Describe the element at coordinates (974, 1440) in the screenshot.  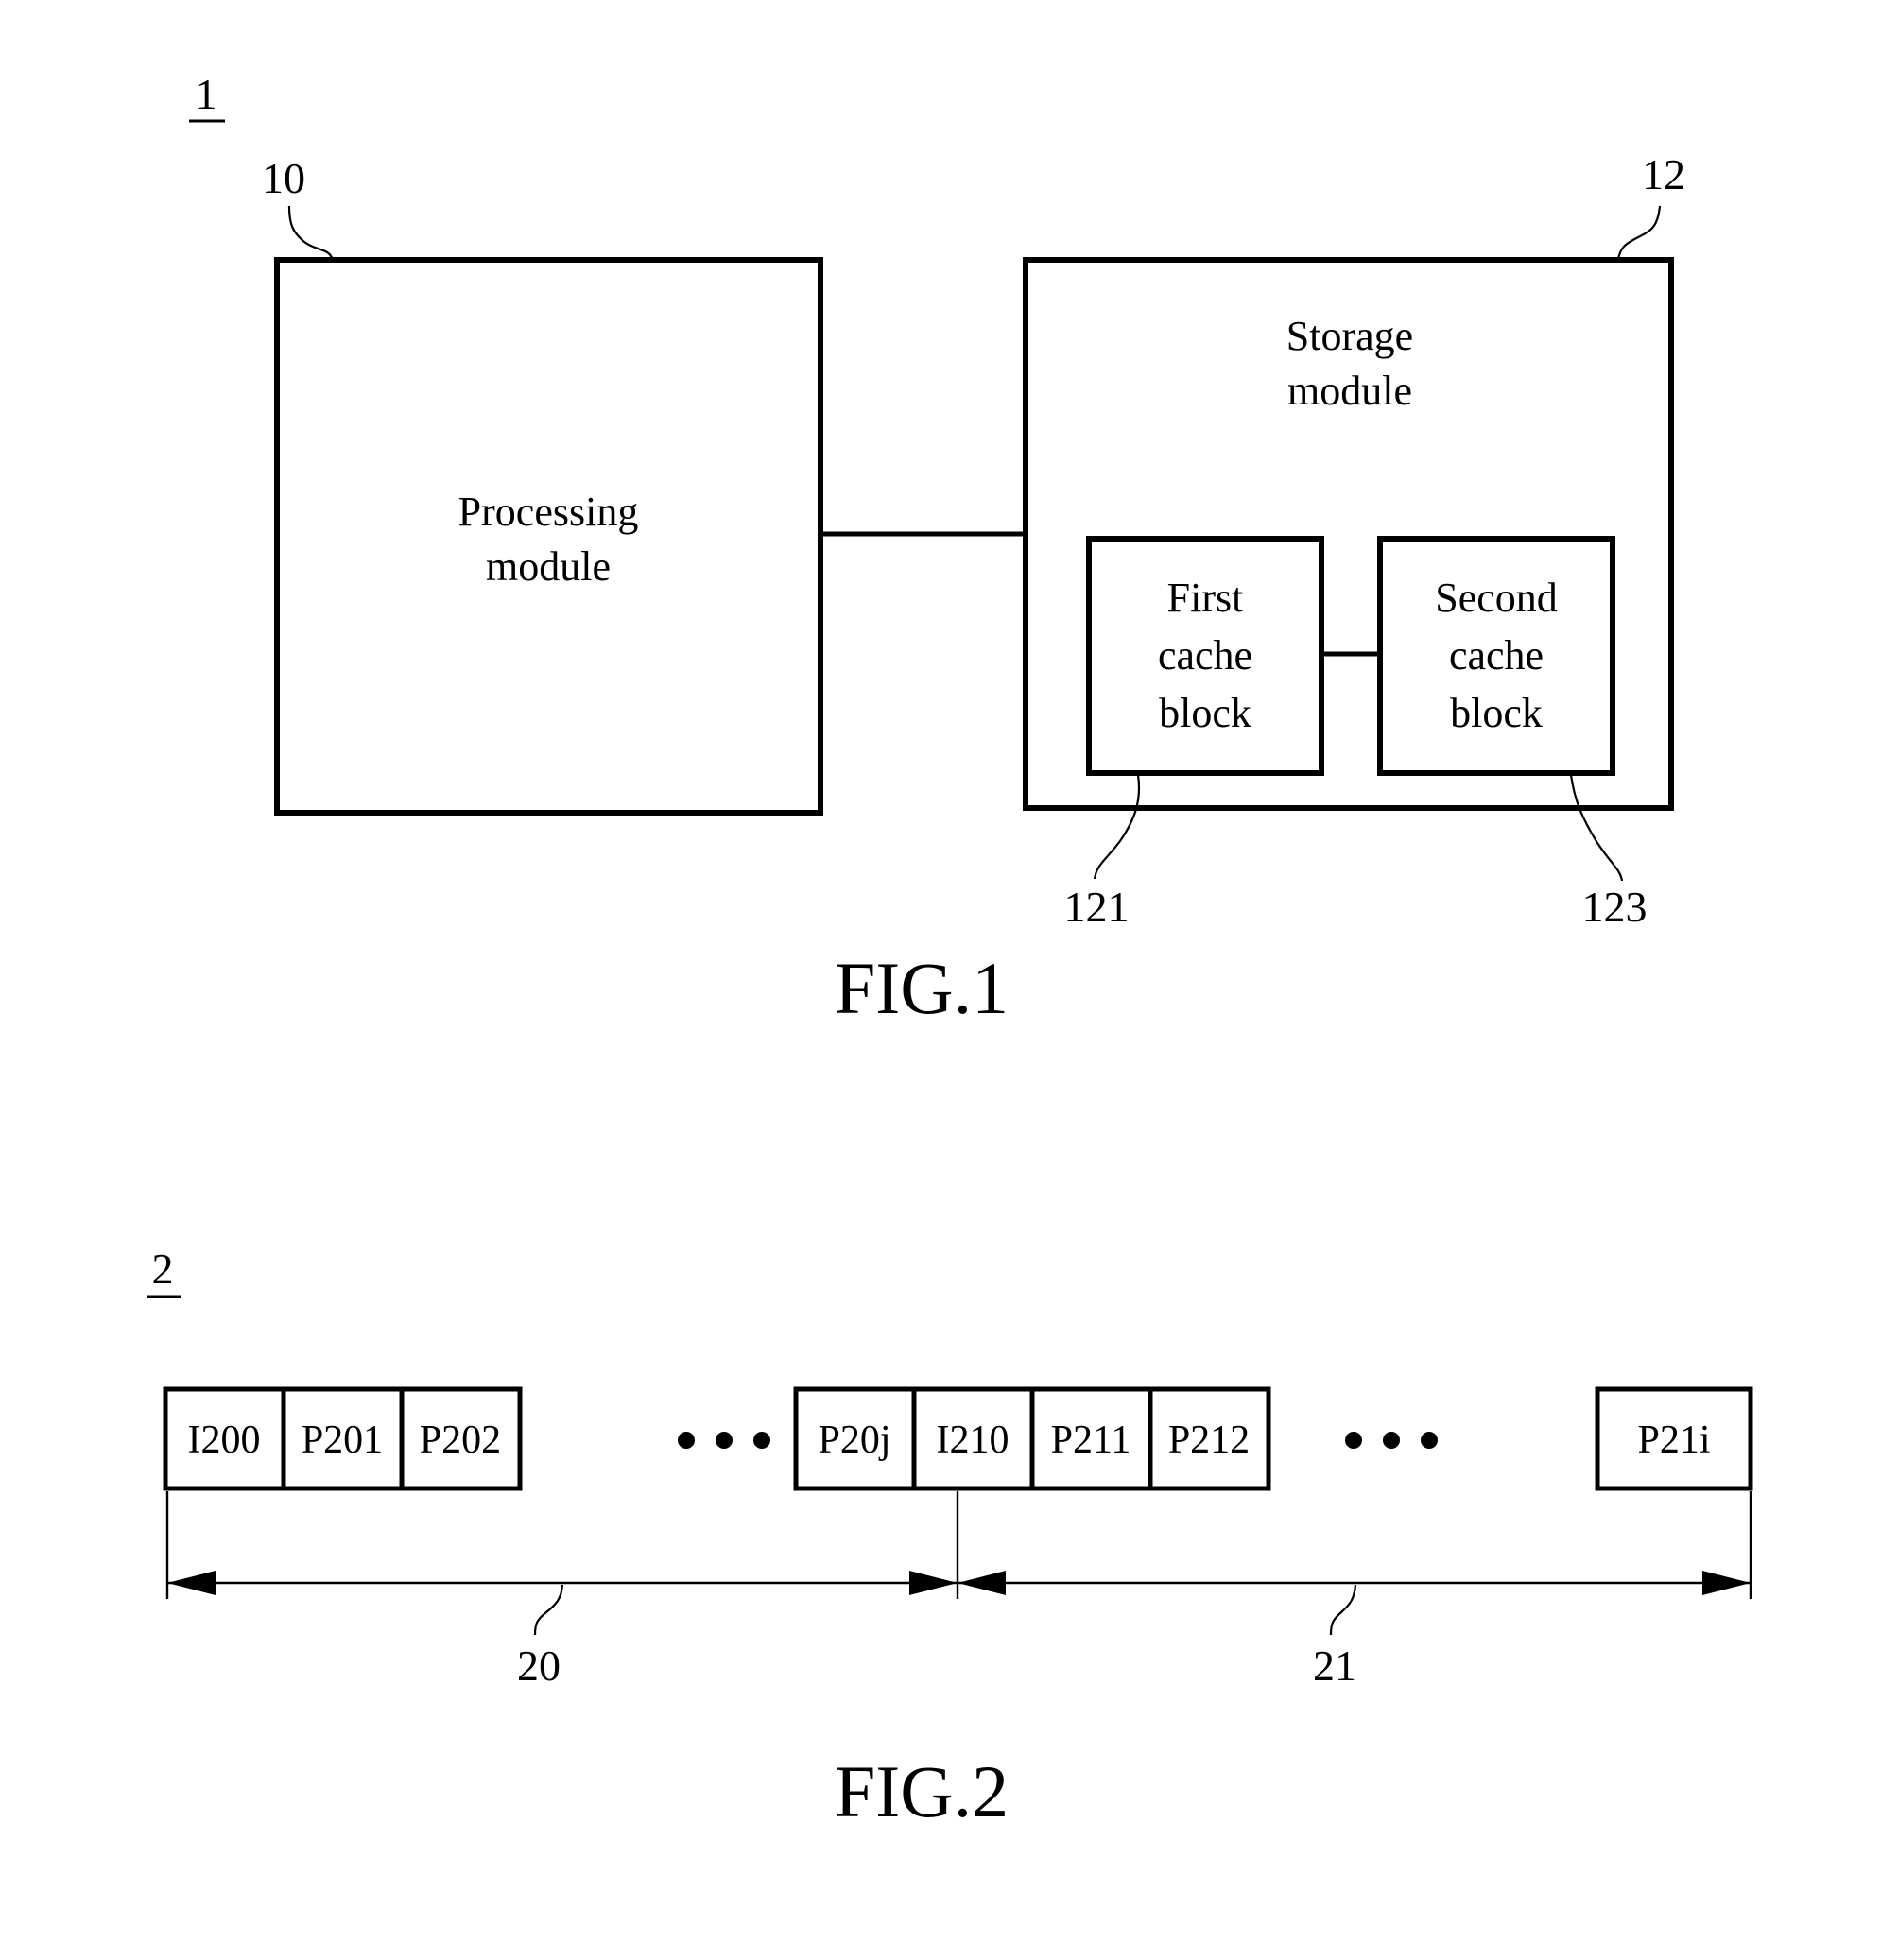
I see `frame-cell-label: I210` at that location.